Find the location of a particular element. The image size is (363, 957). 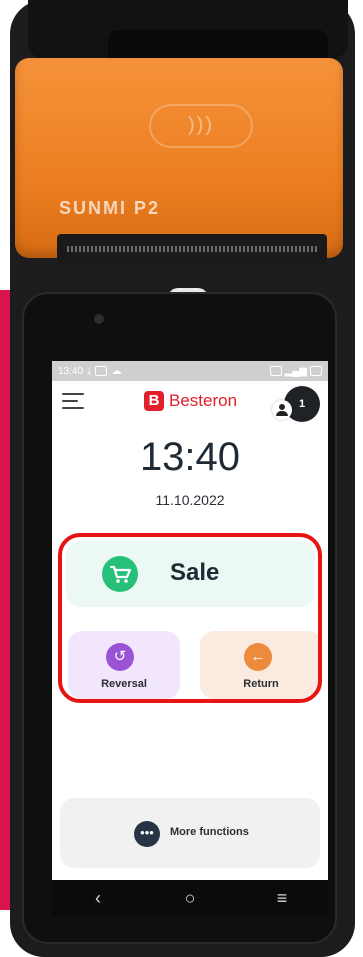

user-account-button: 1 is located at coordinates (296, 404).